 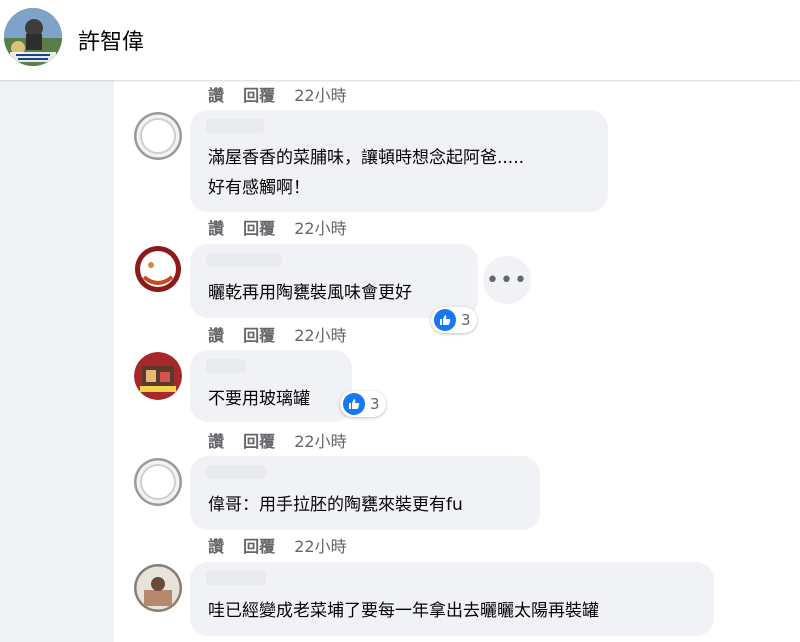 I want to click on more-options-button: •••, so click(x=507, y=280).